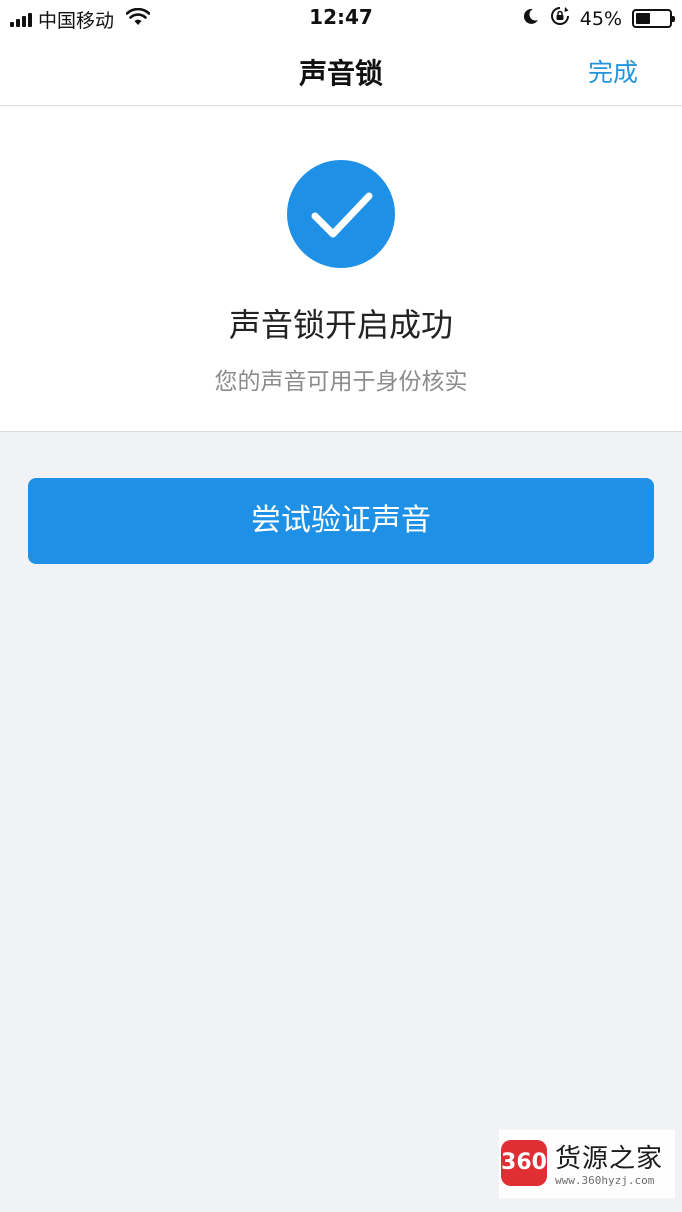 The image size is (682, 1212). What do you see at coordinates (340, 325) in the screenshot?
I see `result-title: 声音锁开启成功` at bounding box center [340, 325].